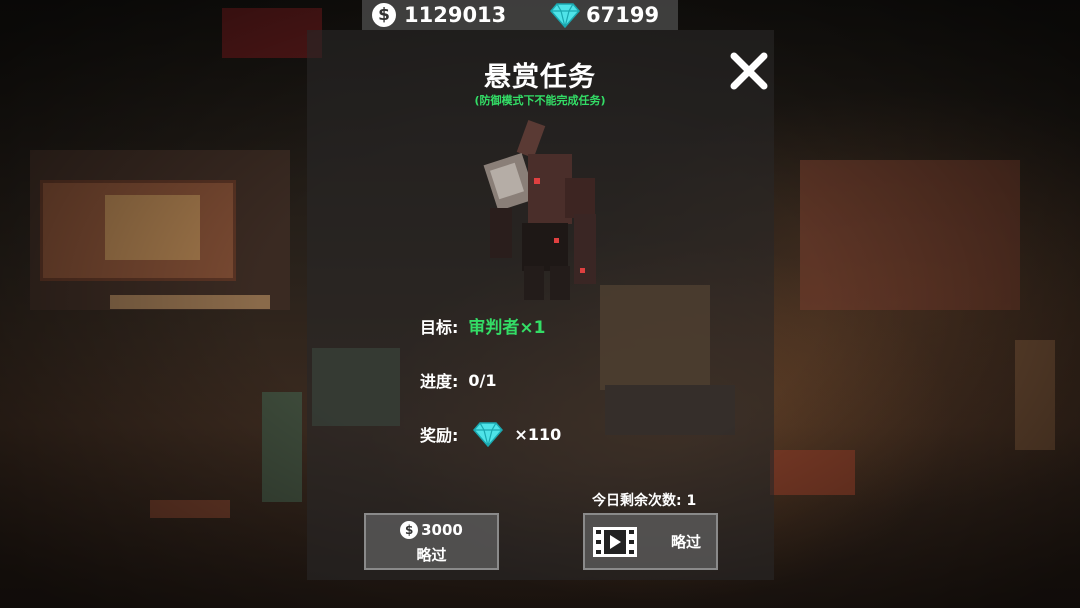 This screenshot has width=1080, height=608. What do you see at coordinates (538, 434) in the screenshot?
I see `reward-value: ×110` at bounding box center [538, 434].